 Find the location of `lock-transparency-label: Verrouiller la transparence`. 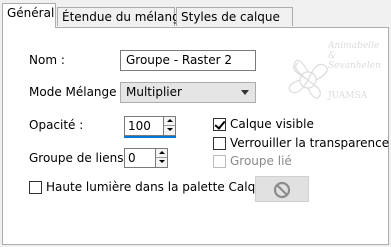

lock-transparency-label: Verrouiller la transparence is located at coordinates (310, 143).